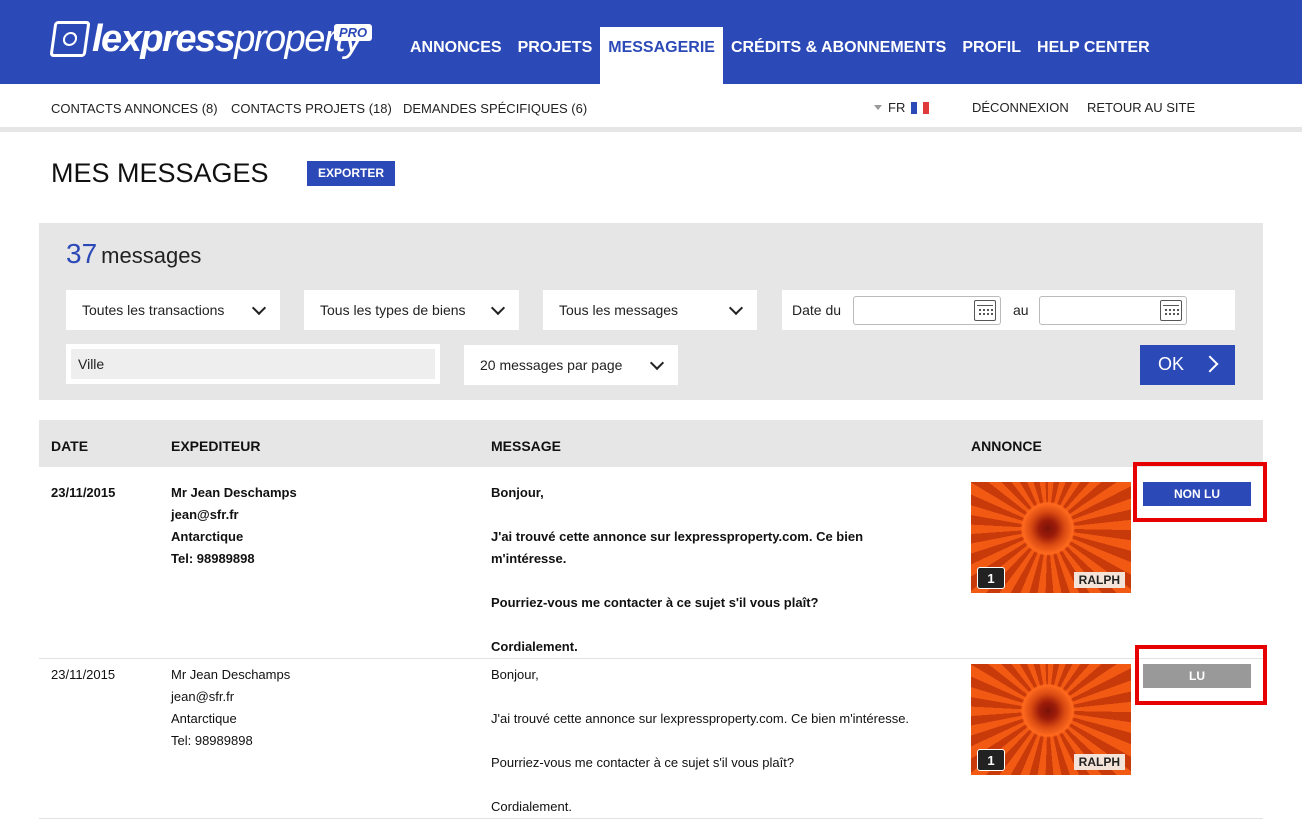  What do you see at coordinates (991, 55) in the screenshot?
I see `nav-profil: PROFIL` at bounding box center [991, 55].